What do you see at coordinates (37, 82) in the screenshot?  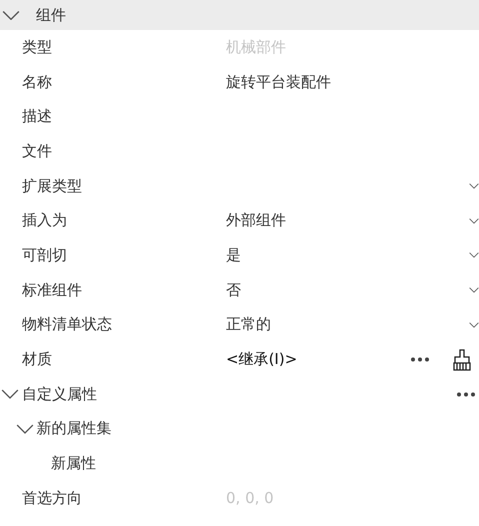 I see `property-label: 名称` at bounding box center [37, 82].